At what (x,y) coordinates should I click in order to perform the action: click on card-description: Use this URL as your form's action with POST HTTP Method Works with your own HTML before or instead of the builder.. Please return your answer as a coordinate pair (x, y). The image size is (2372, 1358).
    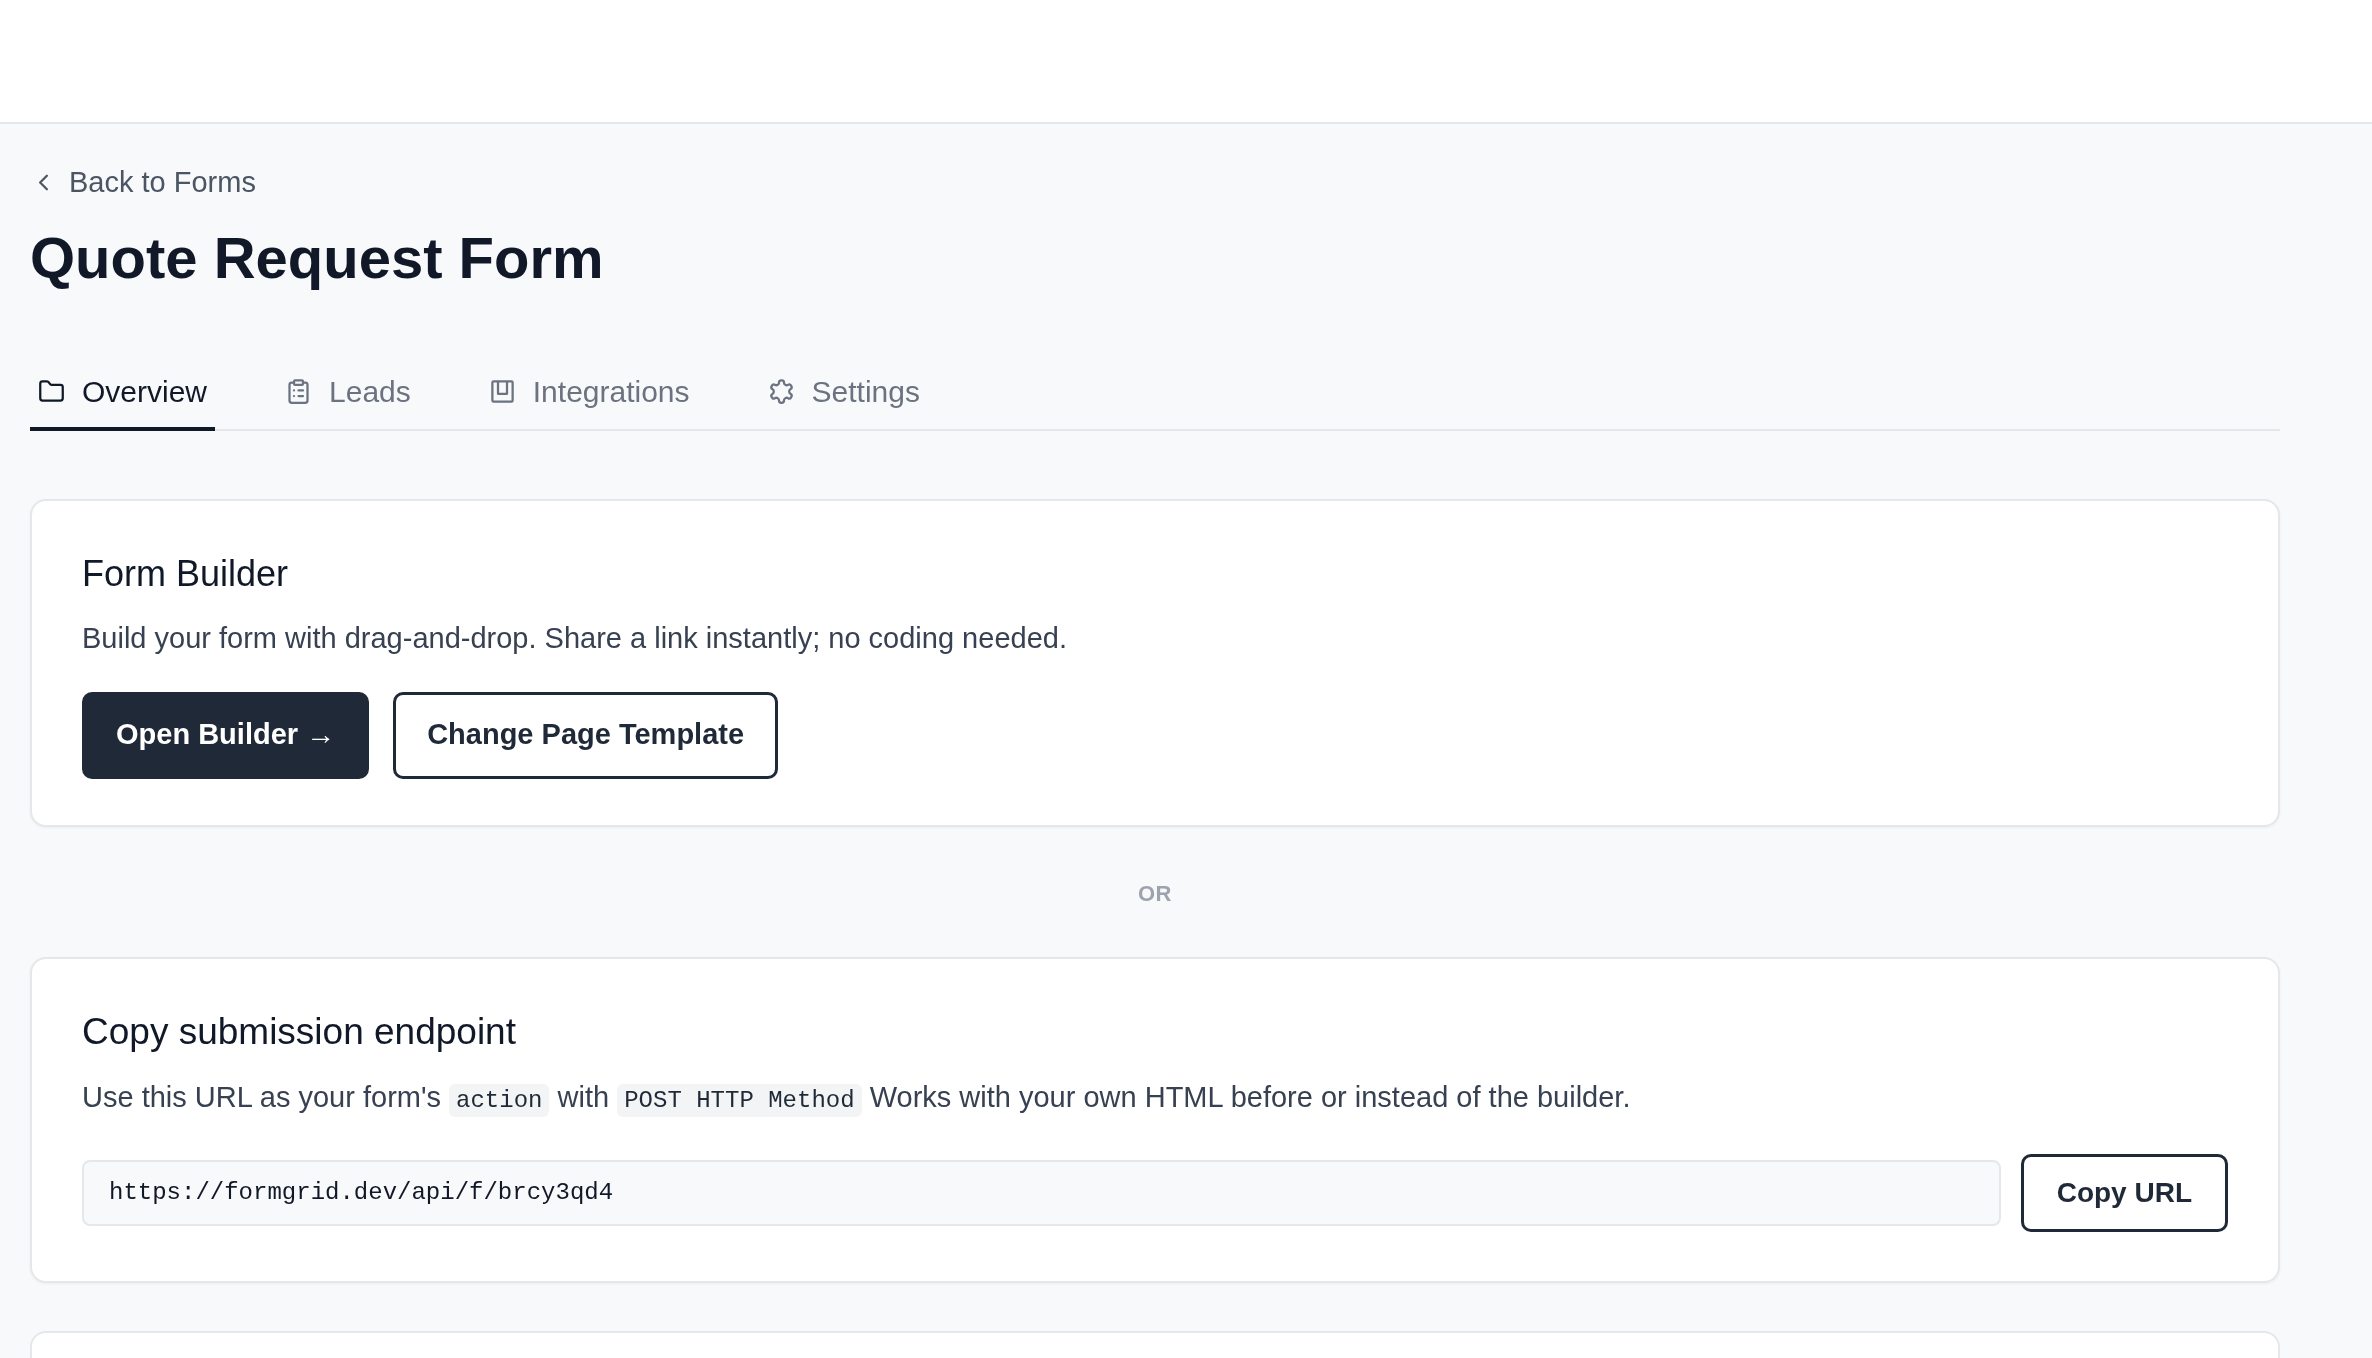
    Looking at the image, I should click on (1155, 1098).